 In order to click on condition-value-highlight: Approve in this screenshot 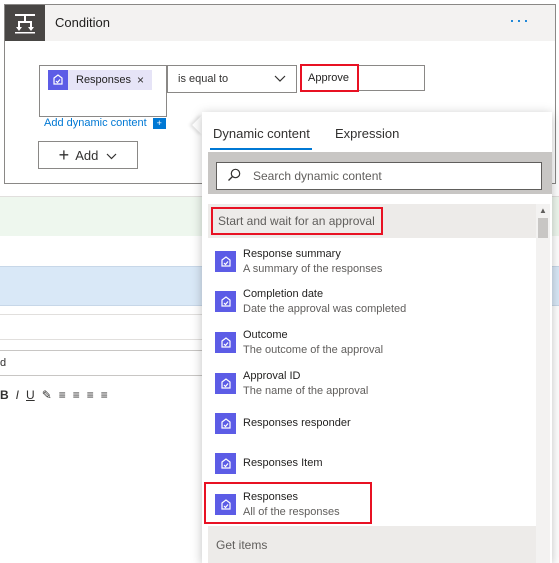, I will do `click(329, 78)`.